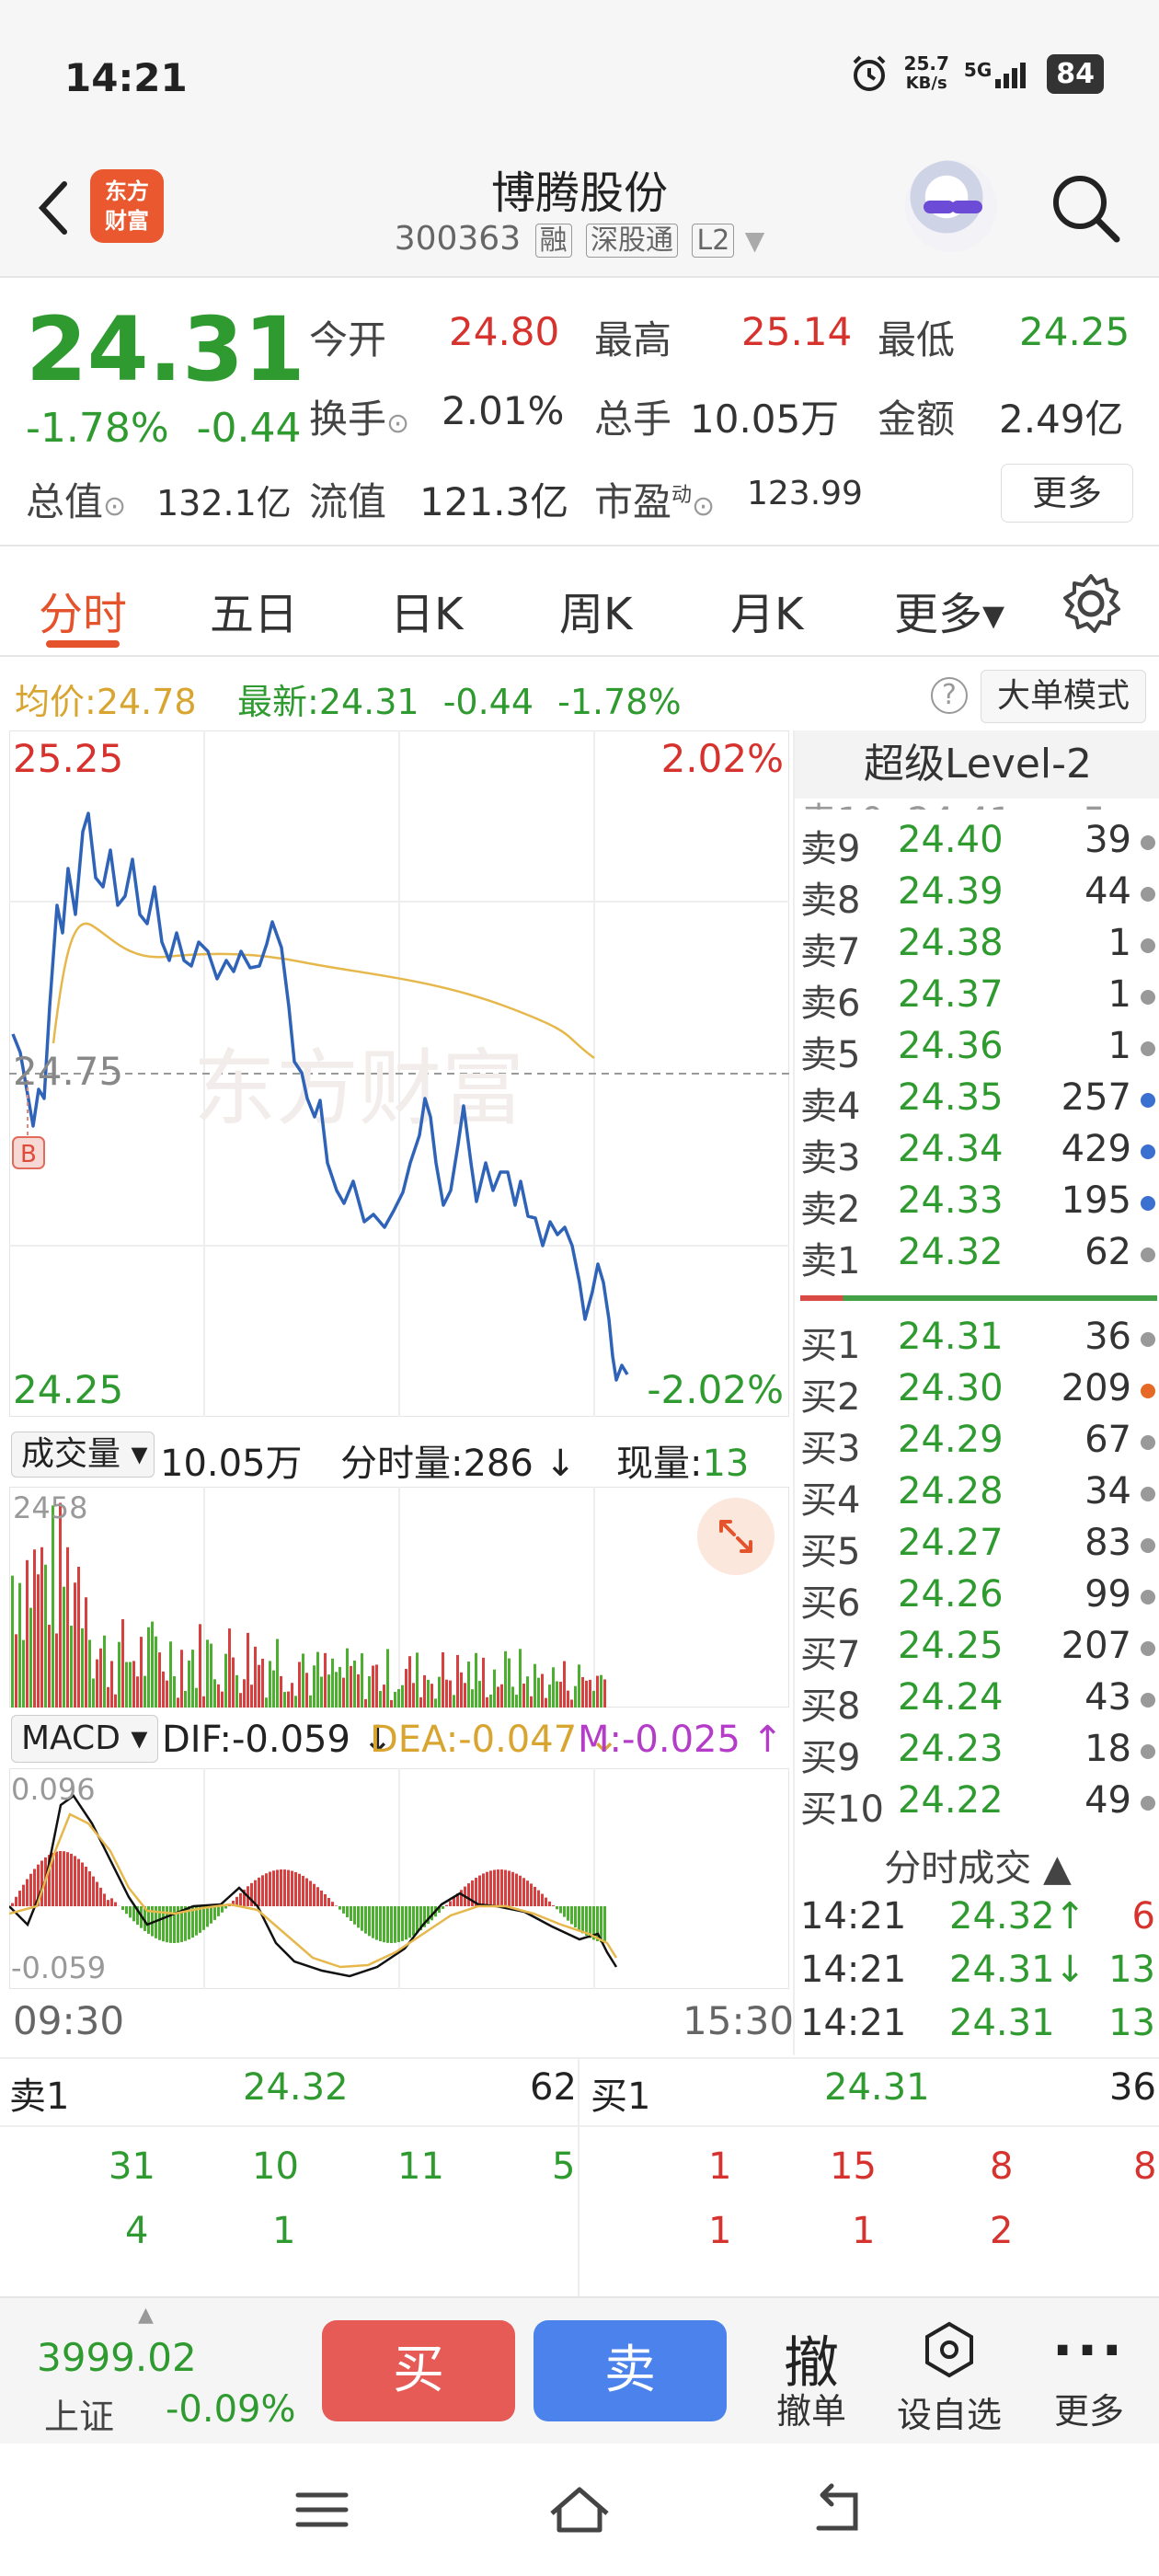 Image resolution: width=1159 pixels, height=2576 pixels. I want to click on latest-price-info: 最新:24.31 -0.44 -1.78%, so click(459, 702).